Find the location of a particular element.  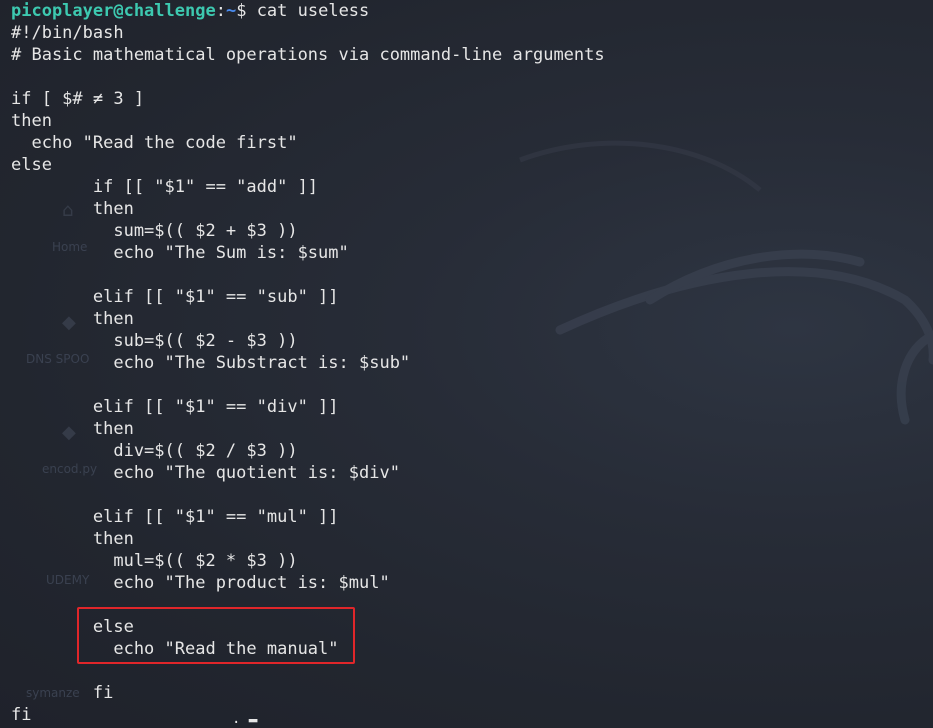

prompt-command: cat useless is located at coordinates (308, 11).